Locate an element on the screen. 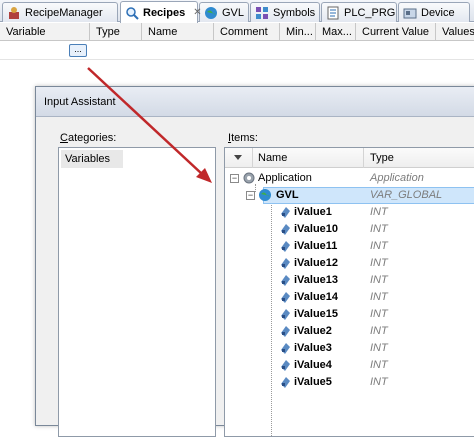 The image size is (474, 437). tree-node-variable: iValue2 INT is located at coordinates (349, 331).